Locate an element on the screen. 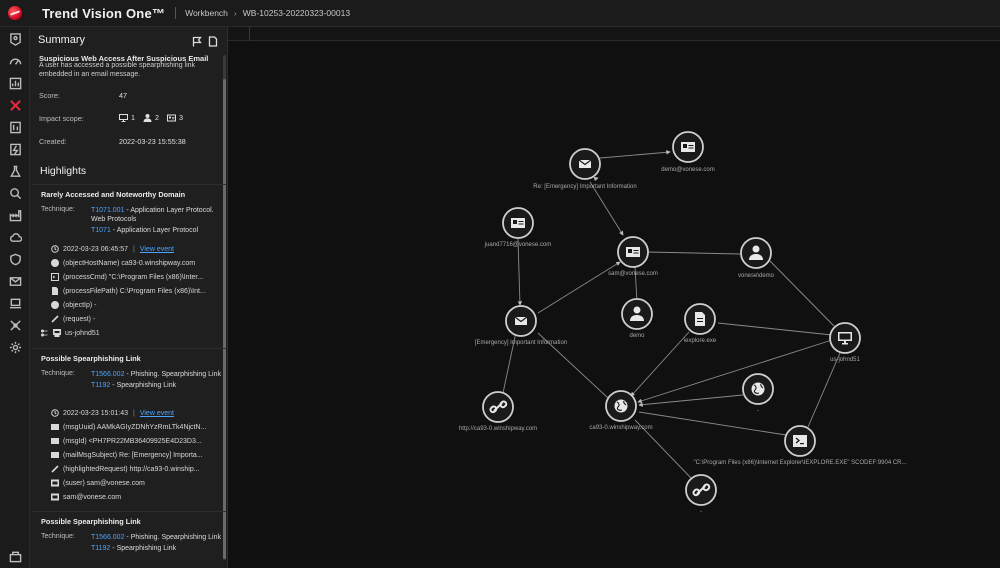 This screenshot has width=1000, height=568. graph-node-vonese-user: vonese\demo is located at coordinates (756, 258).